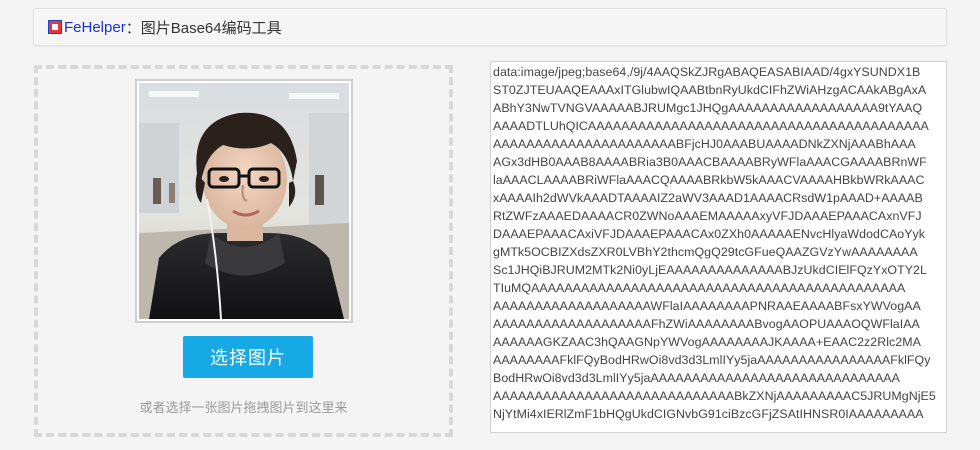  I want to click on app-name: FeHelper, so click(95, 27).